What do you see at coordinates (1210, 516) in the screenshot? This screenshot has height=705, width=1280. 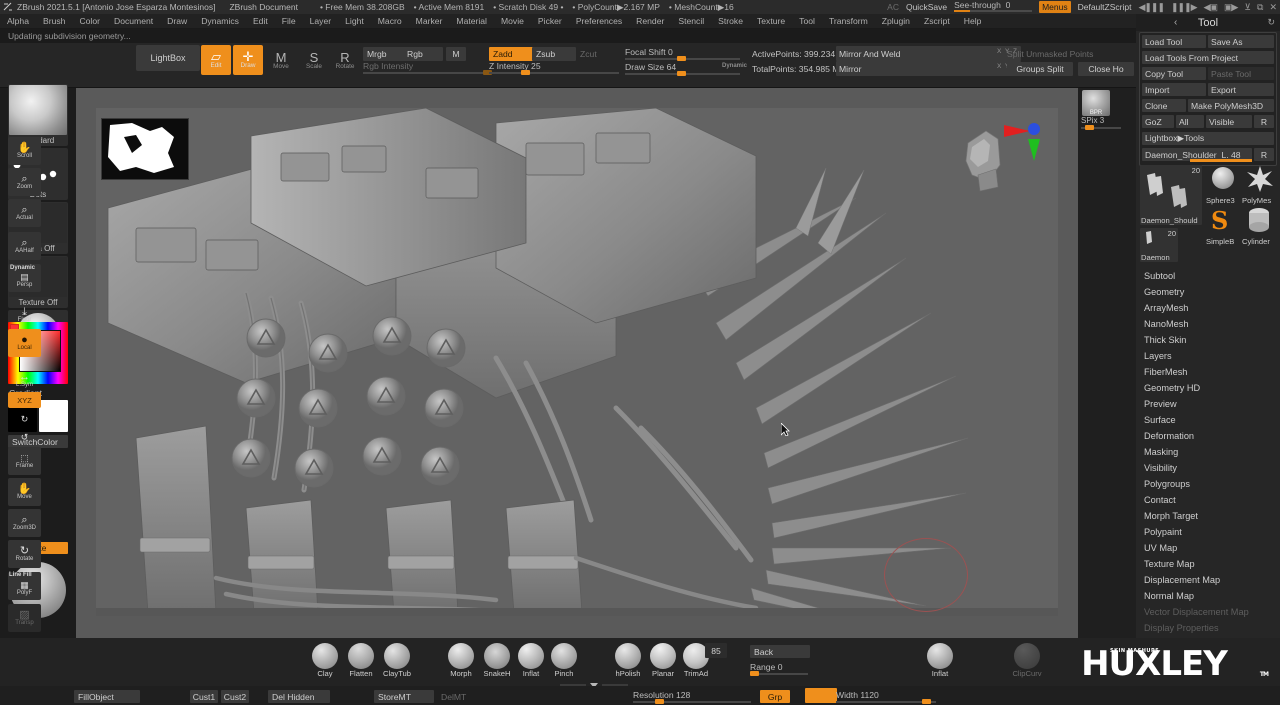 I see `tool-section-morph-target: Morph Target` at bounding box center [1210, 516].